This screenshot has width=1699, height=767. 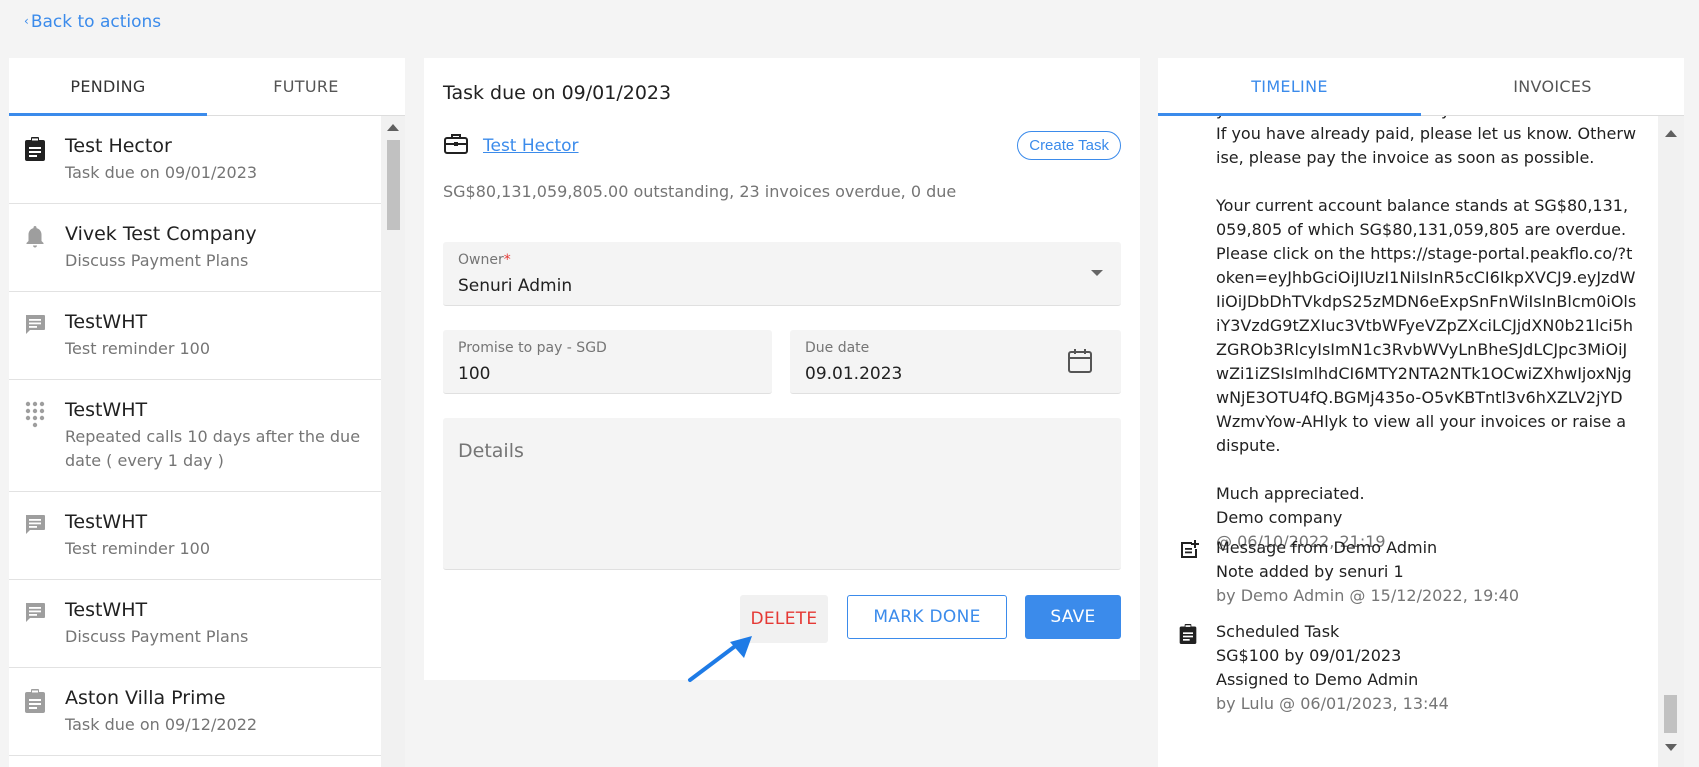 What do you see at coordinates (1197, 572) in the screenshot?
I see `note-add-icon` at bounding box center [1197, 572].